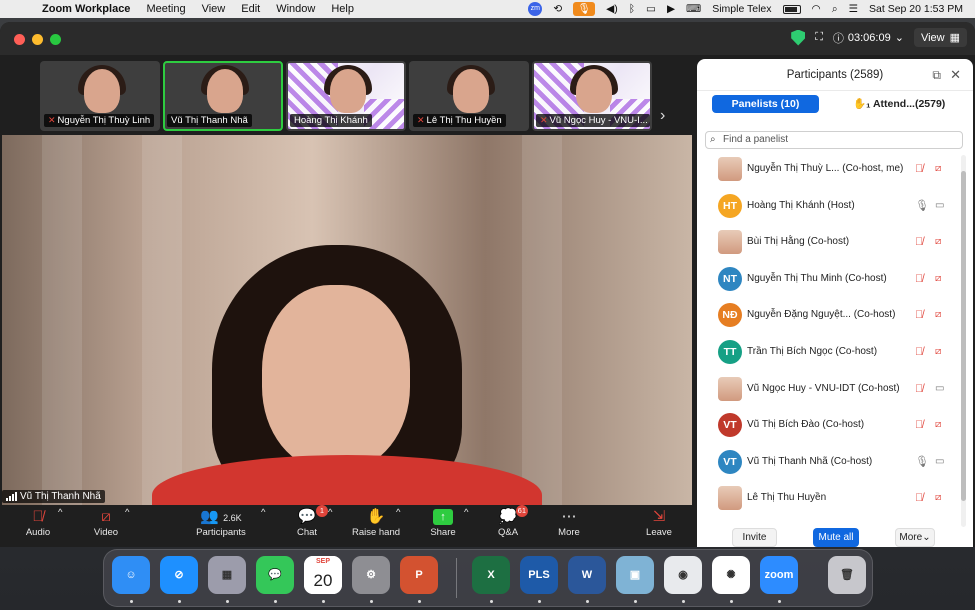 This screenshot has height=610, width=975. I want to click on dock-app-preview-icon: ▣, so click(635, 575).